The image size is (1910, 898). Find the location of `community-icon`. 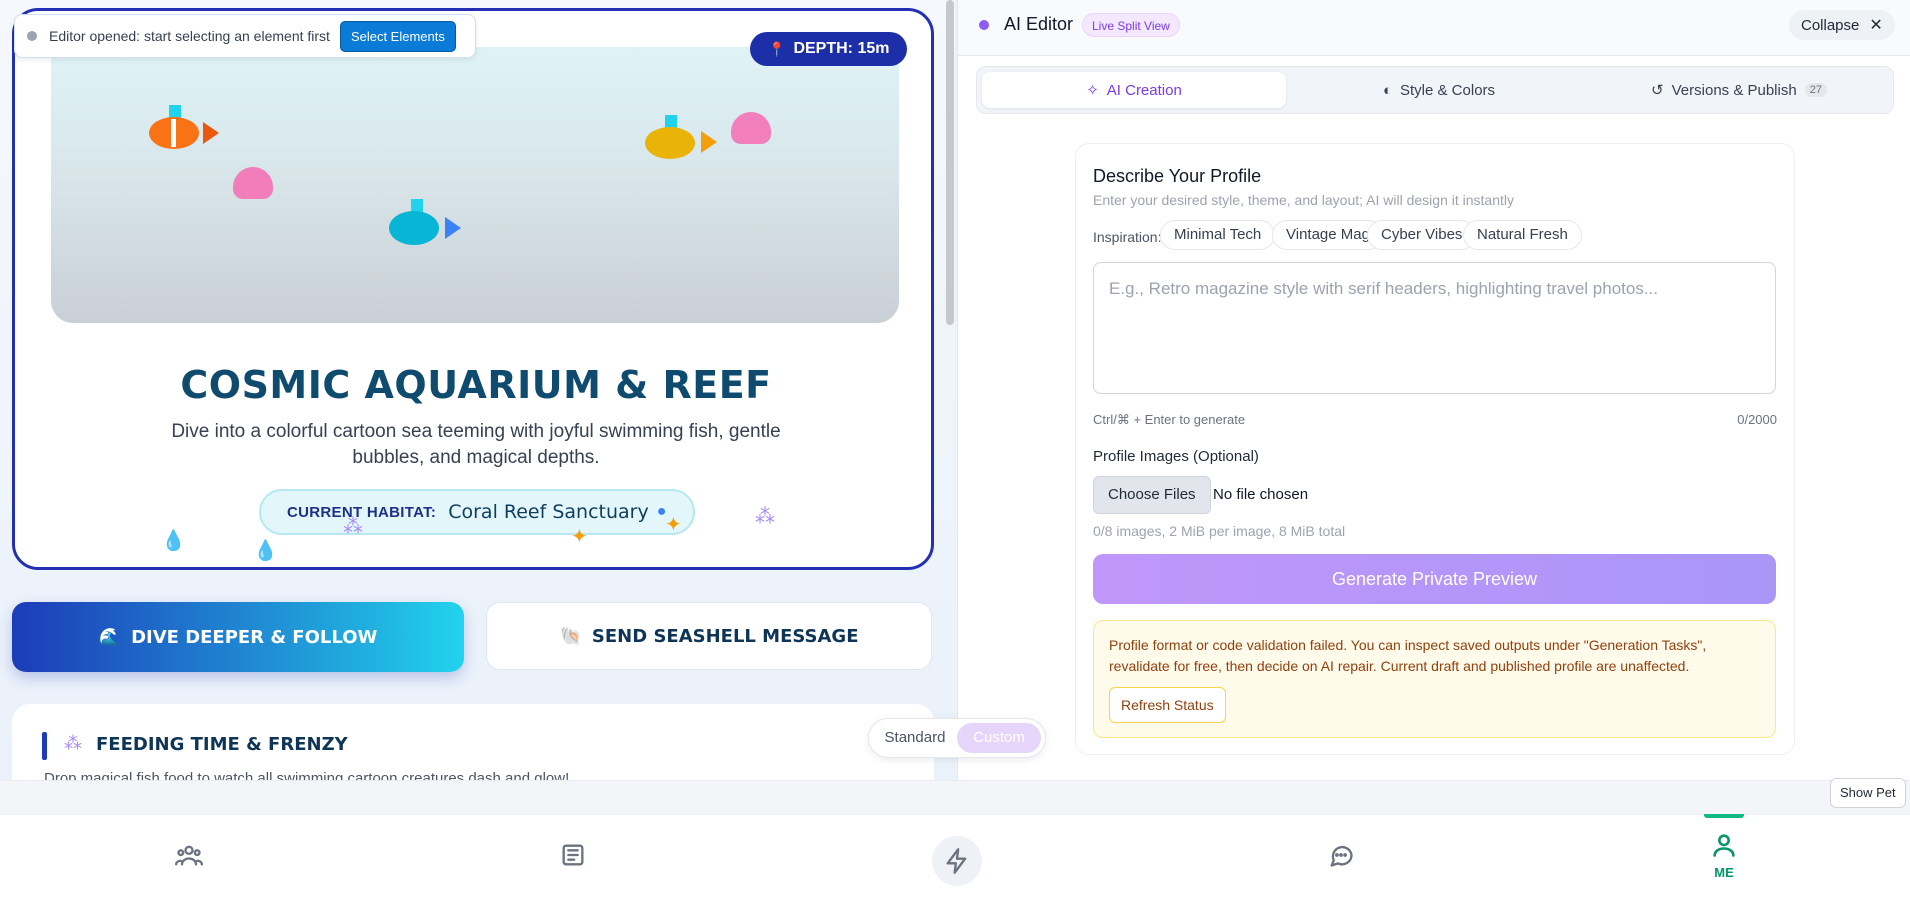

community-icon is located at coordinates (189, 855).